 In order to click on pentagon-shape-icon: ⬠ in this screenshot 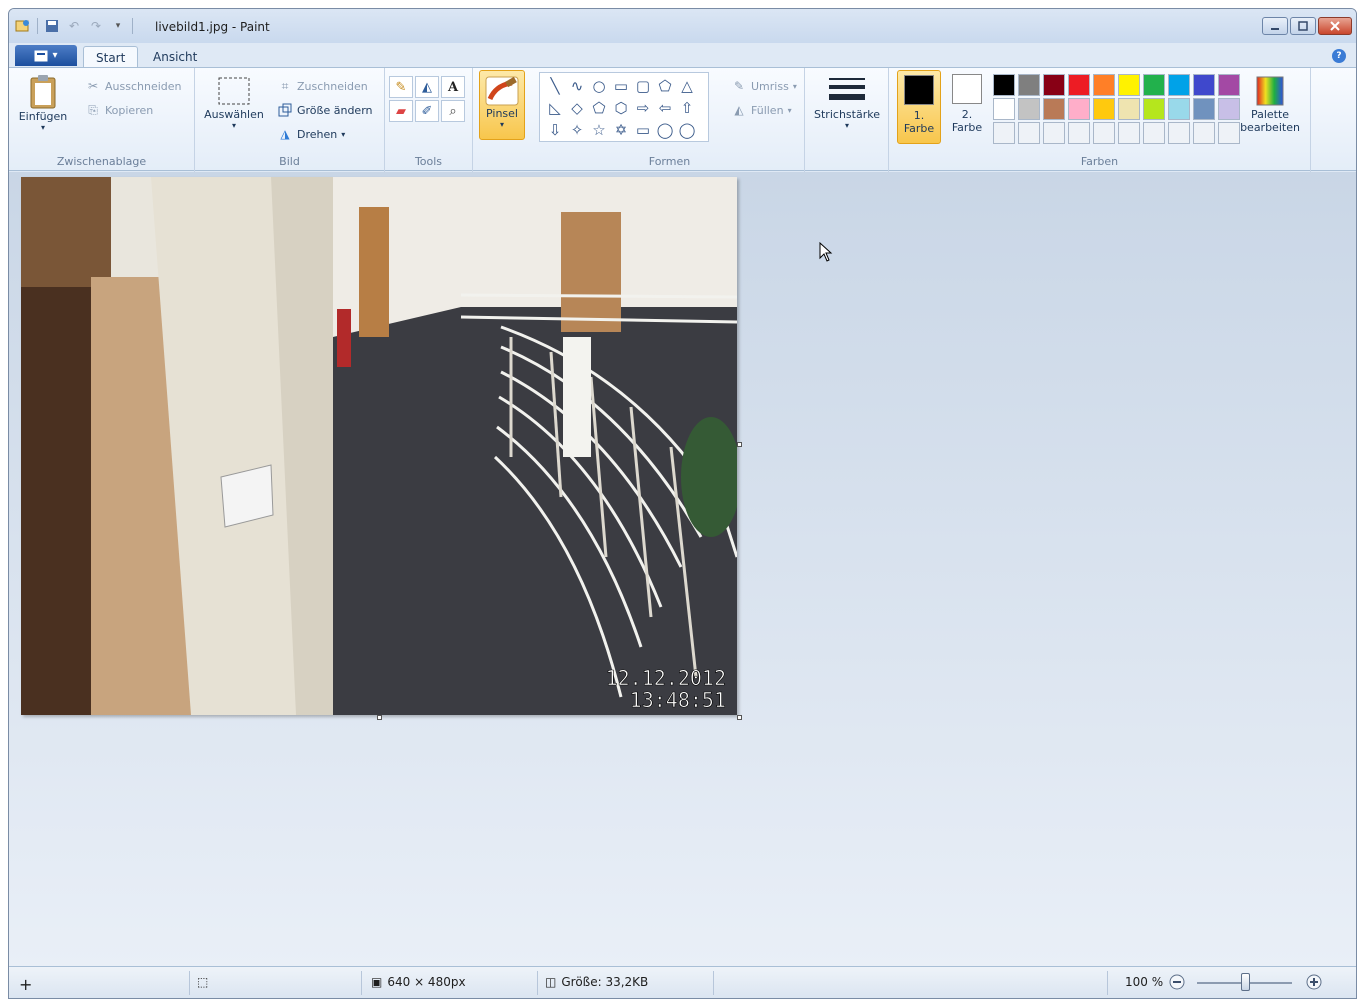, I will do `click(599, 108)`.